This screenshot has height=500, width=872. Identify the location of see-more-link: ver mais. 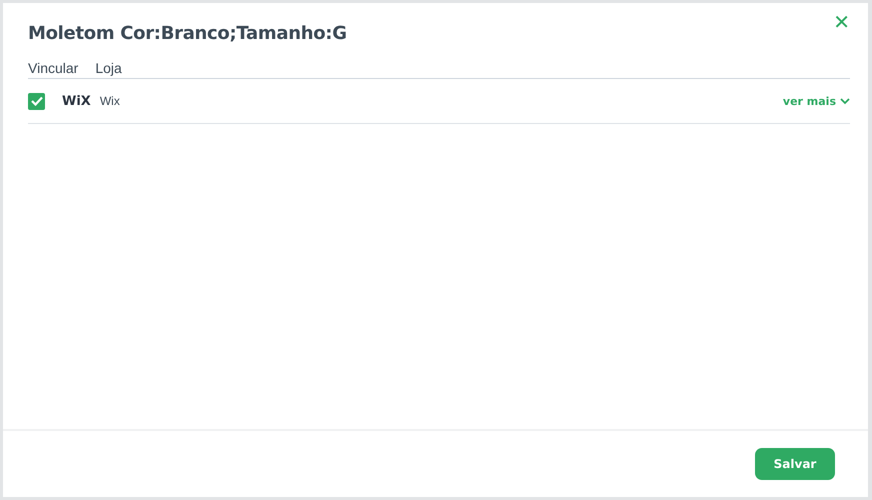
(816, 101).